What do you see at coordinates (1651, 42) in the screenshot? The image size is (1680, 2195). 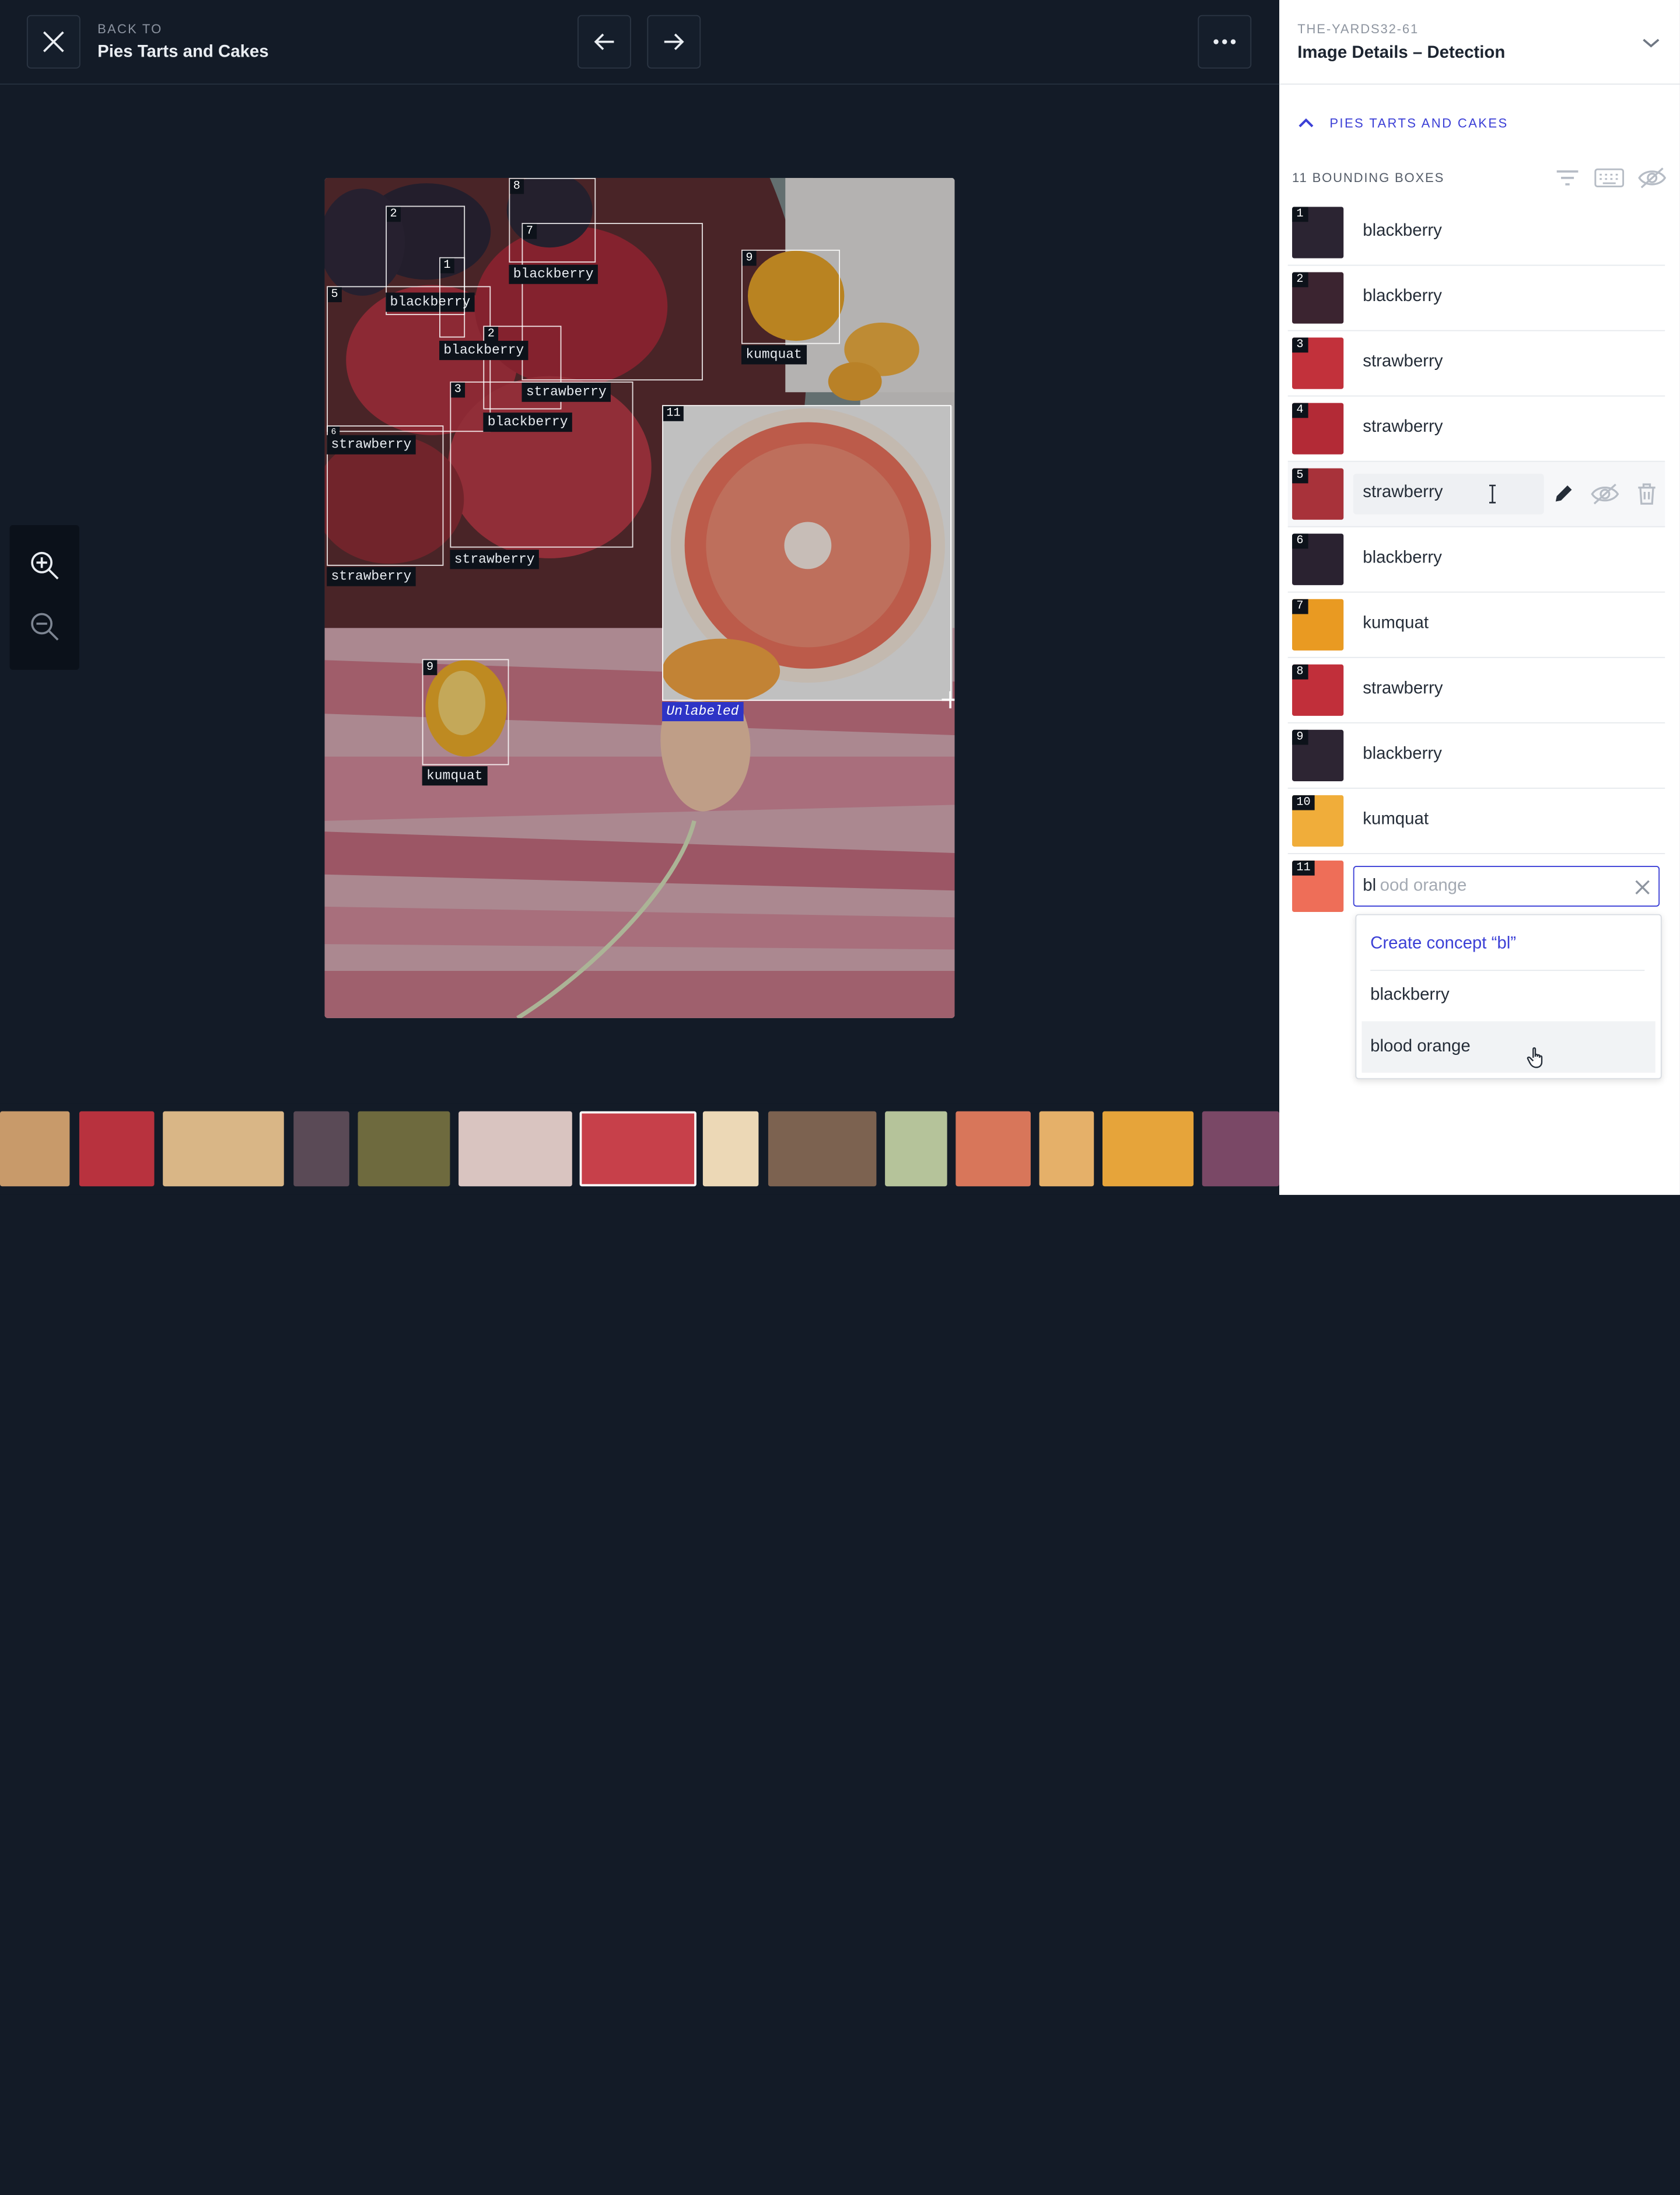 I see `chevron-down-icon` at bounding box center [1651, 42].